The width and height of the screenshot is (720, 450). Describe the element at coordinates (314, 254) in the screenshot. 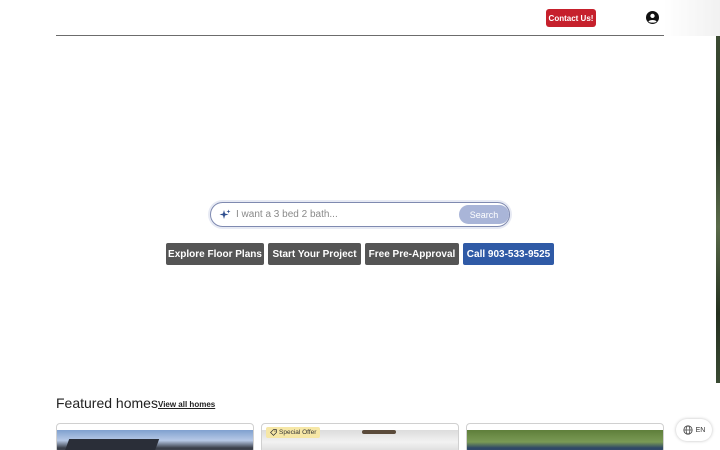

I see `start-your-project-button: Start Your Project` at that location.